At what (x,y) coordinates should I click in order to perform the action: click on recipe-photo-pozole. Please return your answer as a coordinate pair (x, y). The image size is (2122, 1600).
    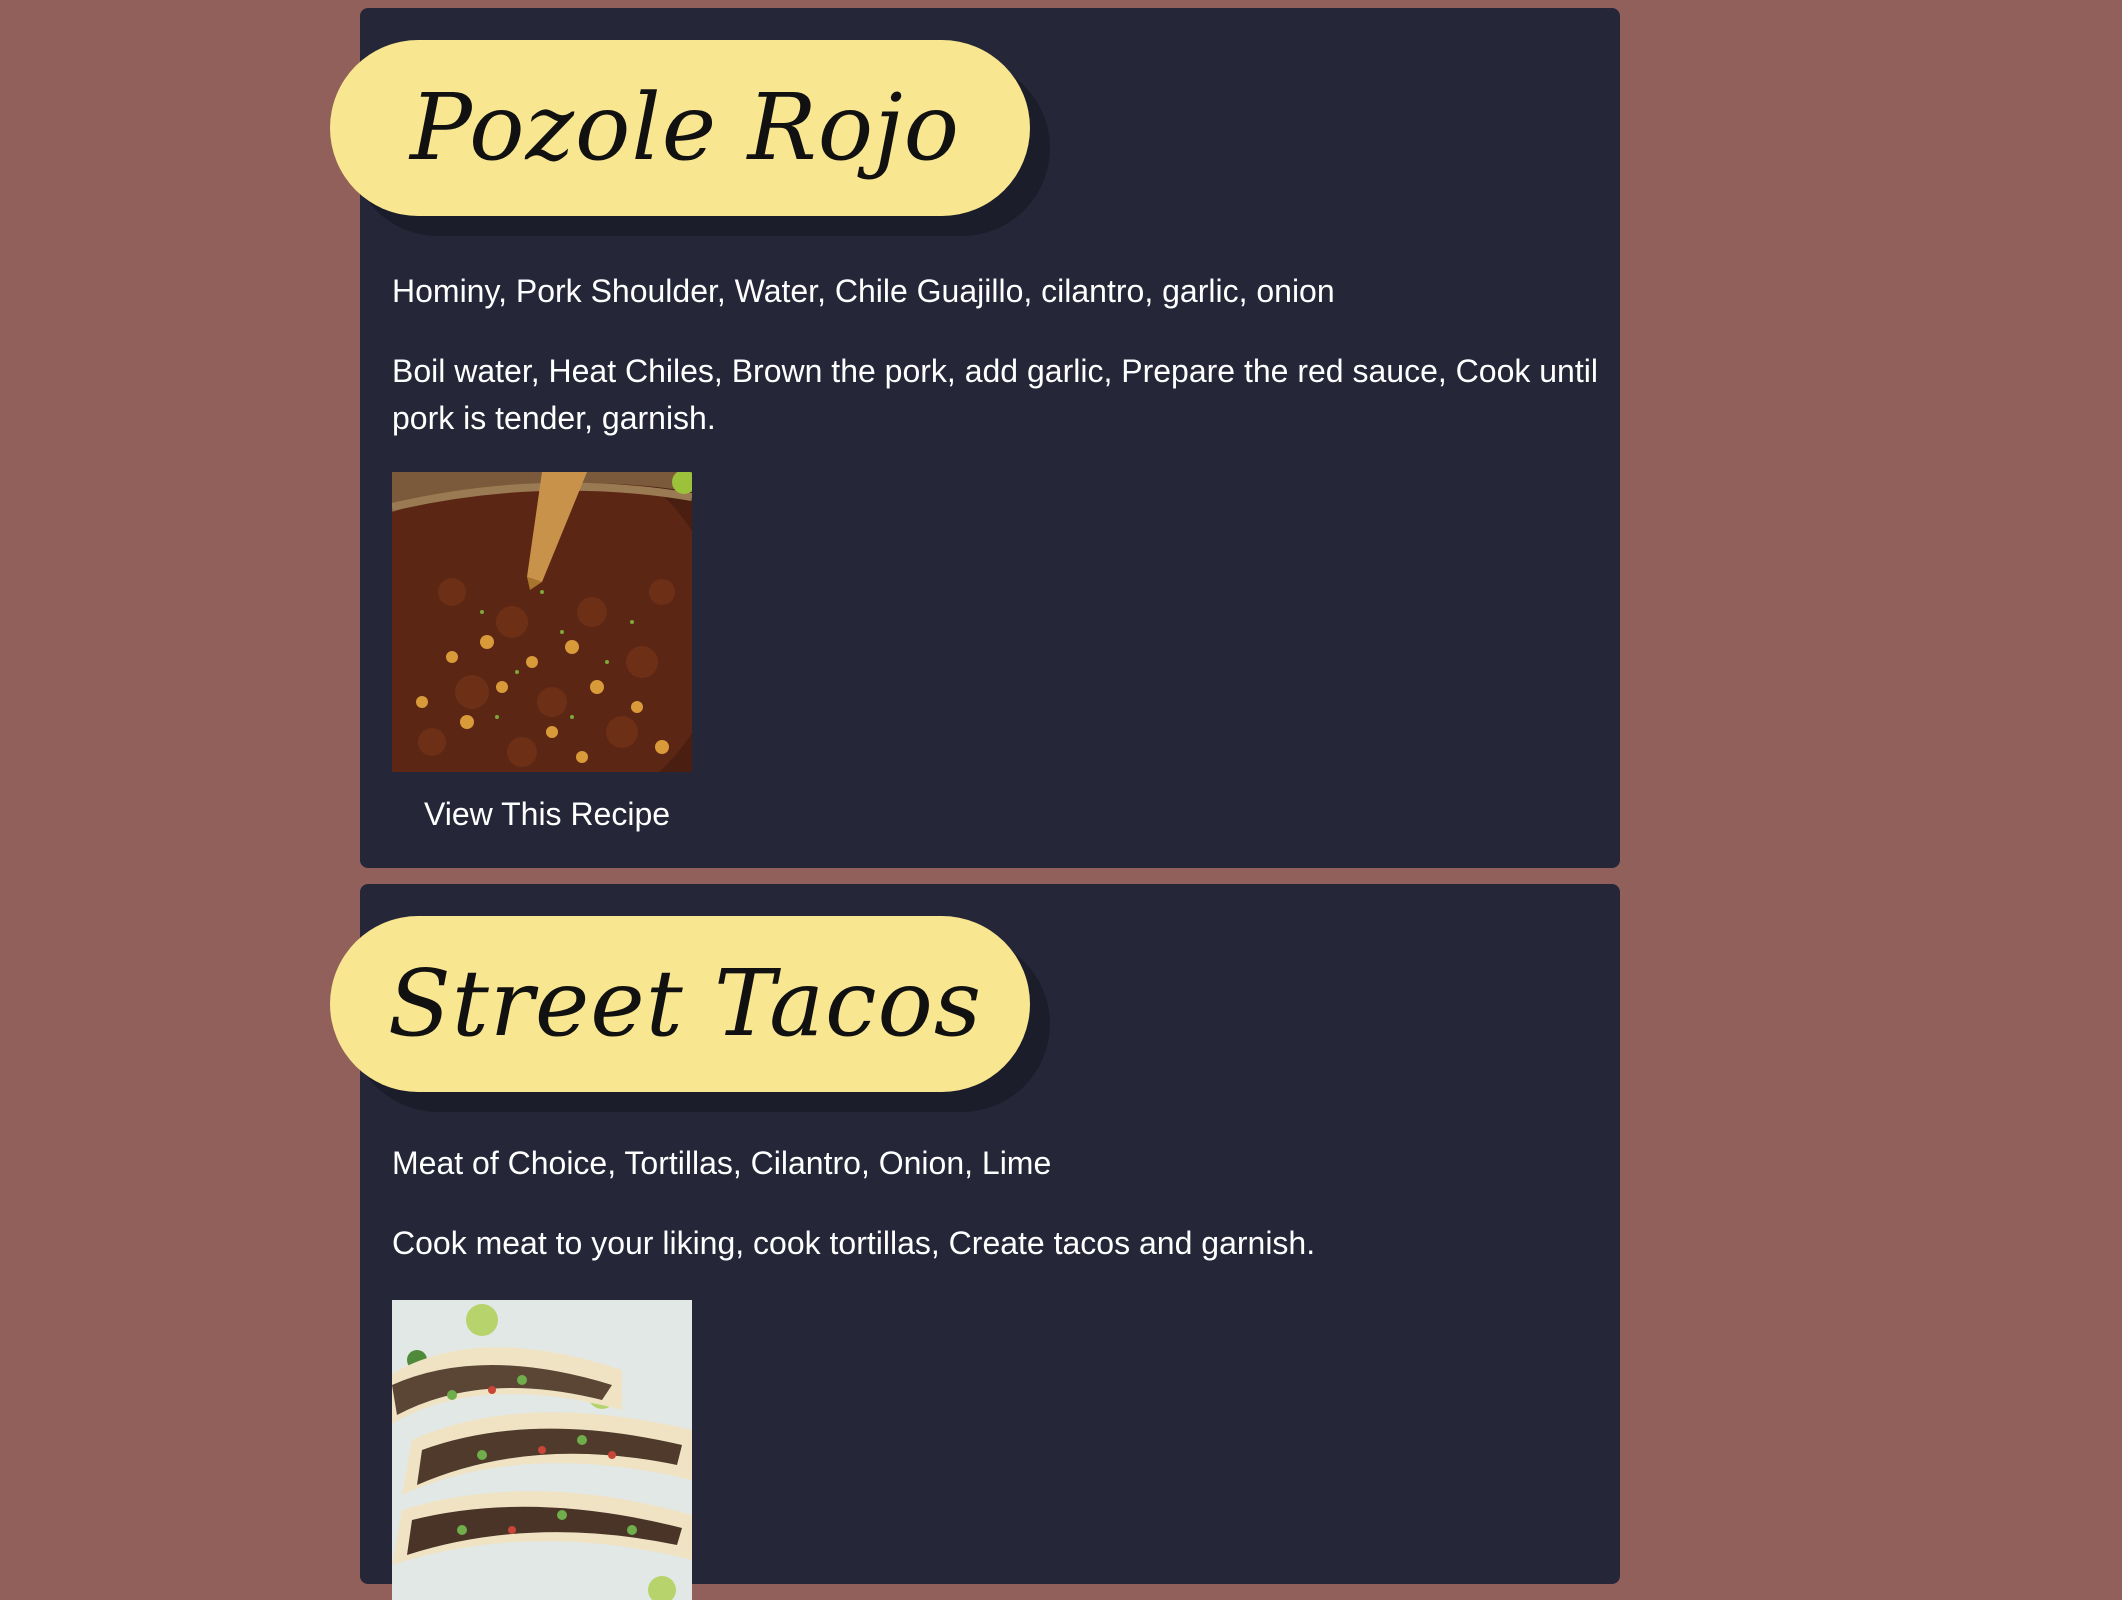
    Looking at the image, I should click on (542, 622).